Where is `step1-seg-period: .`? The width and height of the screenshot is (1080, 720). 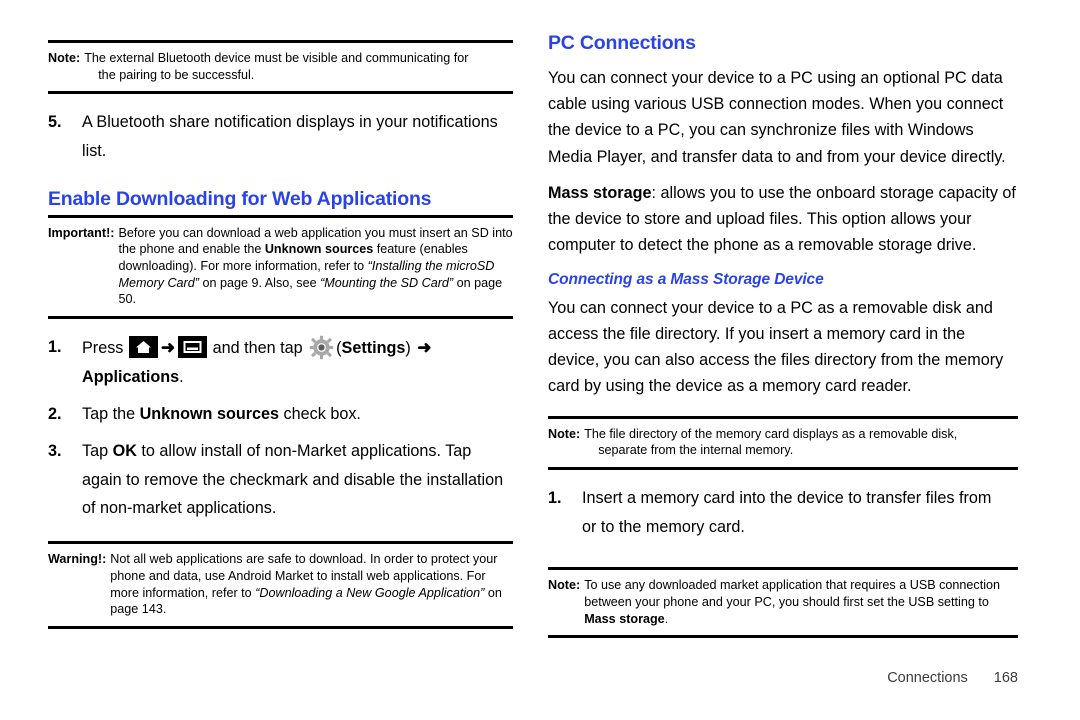
step1-seg-period: . is located at coordinates (181, 377).